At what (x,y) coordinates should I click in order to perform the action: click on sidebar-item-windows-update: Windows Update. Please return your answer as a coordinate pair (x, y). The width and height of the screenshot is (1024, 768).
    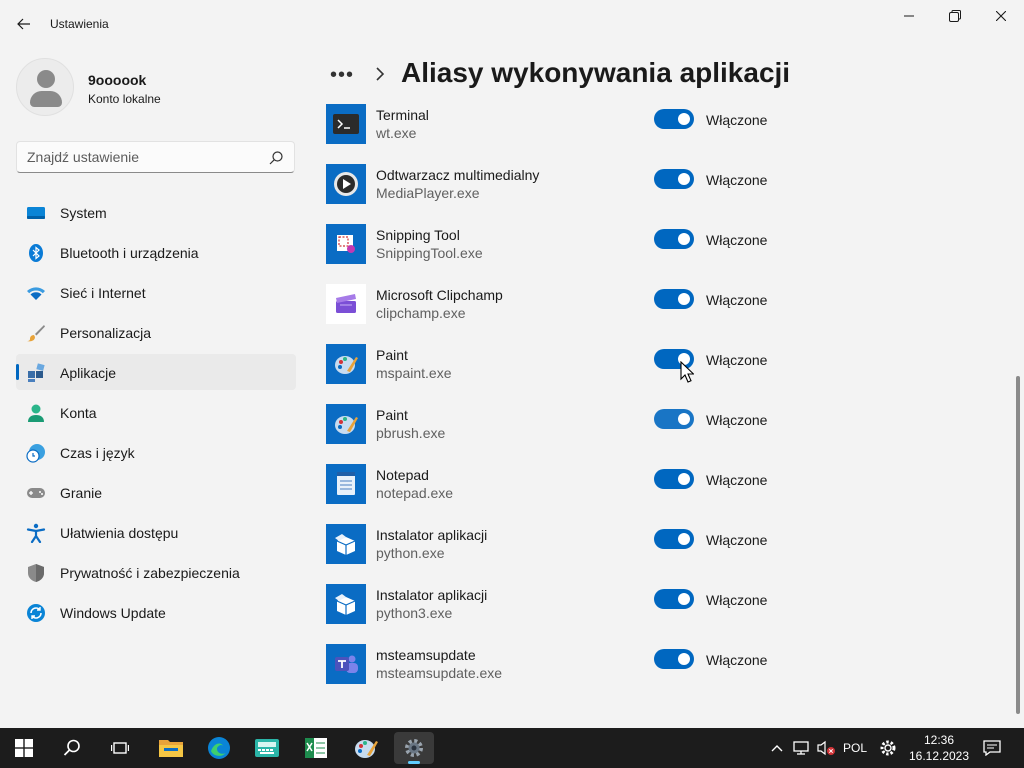
    Looking at the image, I should click on (156, 612).